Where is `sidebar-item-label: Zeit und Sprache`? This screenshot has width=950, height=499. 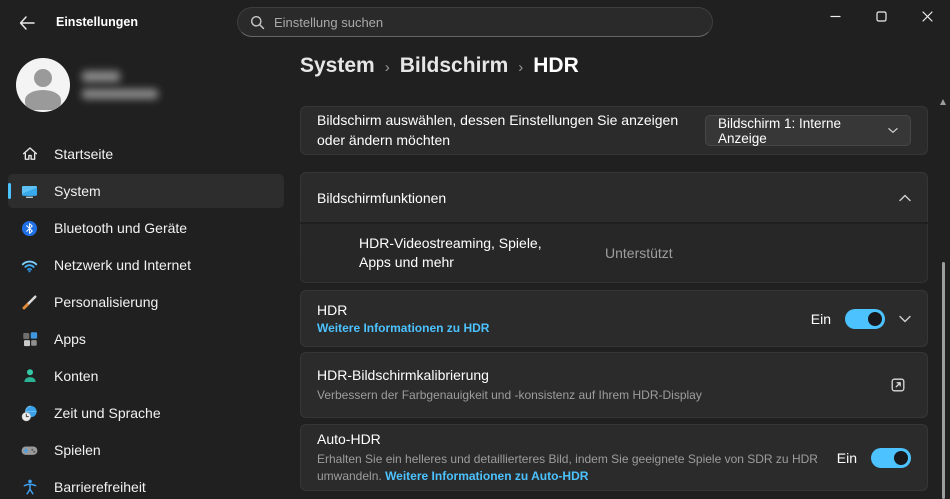
sidebar-item-label: Zeit und Sprache is located at coordinates (107, 413).